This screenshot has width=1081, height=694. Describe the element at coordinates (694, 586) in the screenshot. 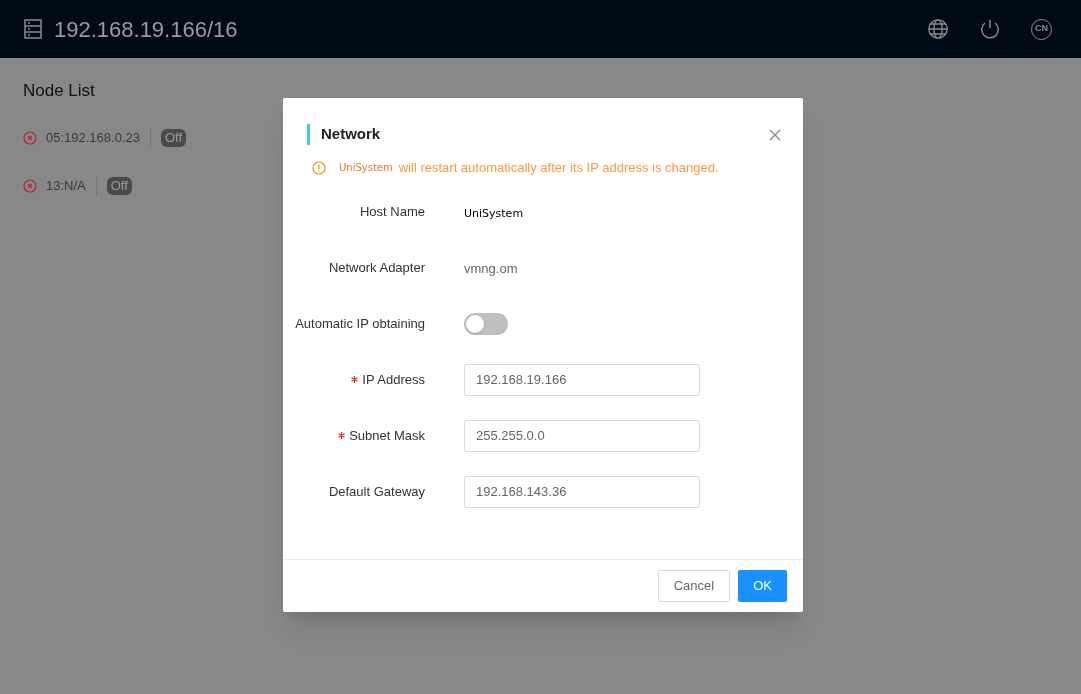

I see `cancel-button: Cancel` at that location.